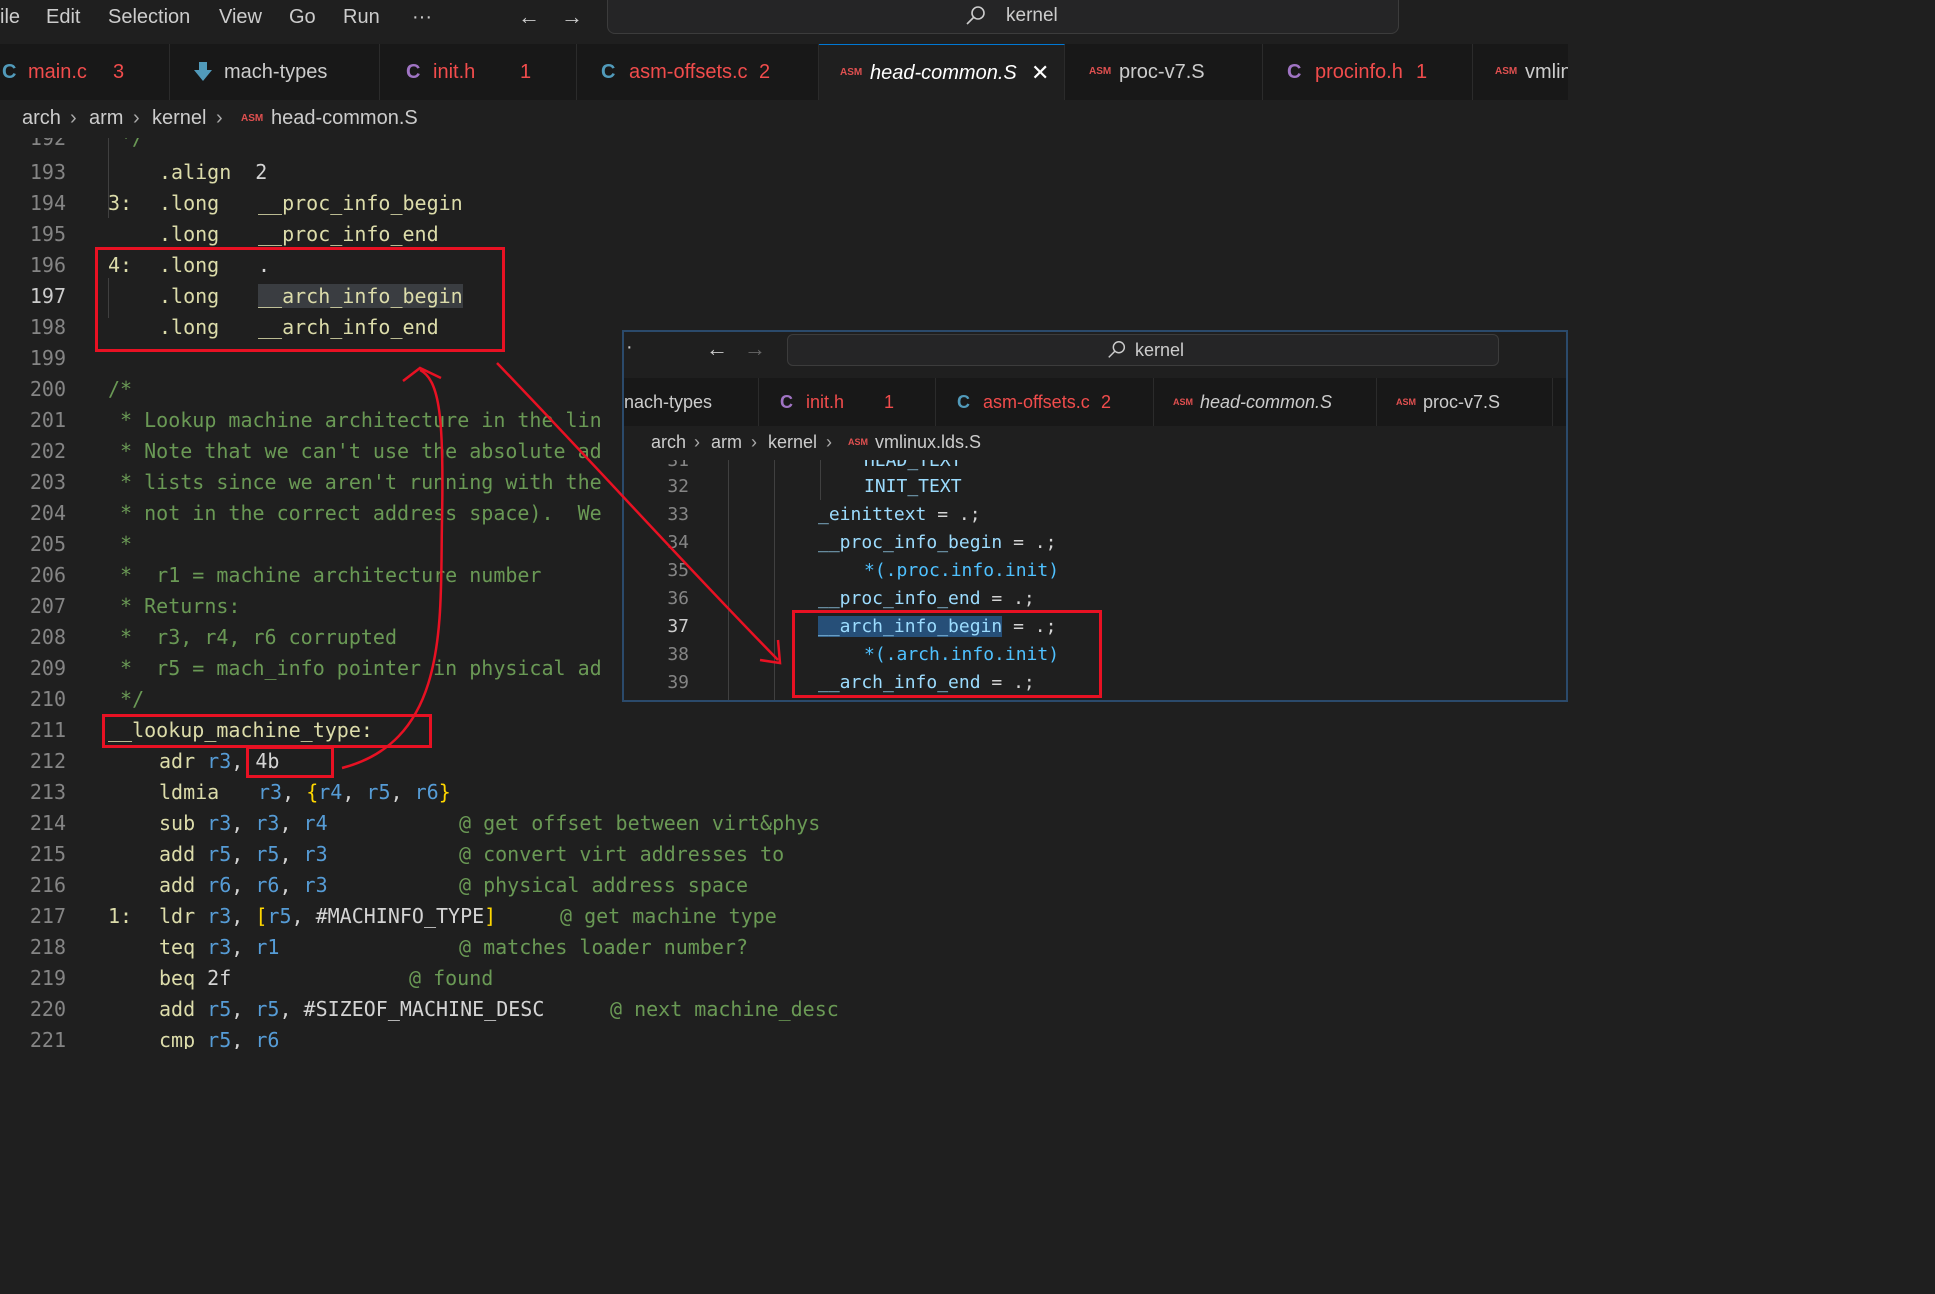  Describe the element at coordinates (47, 296) in the screenshot. I see `line-number-current: 197` at that location.